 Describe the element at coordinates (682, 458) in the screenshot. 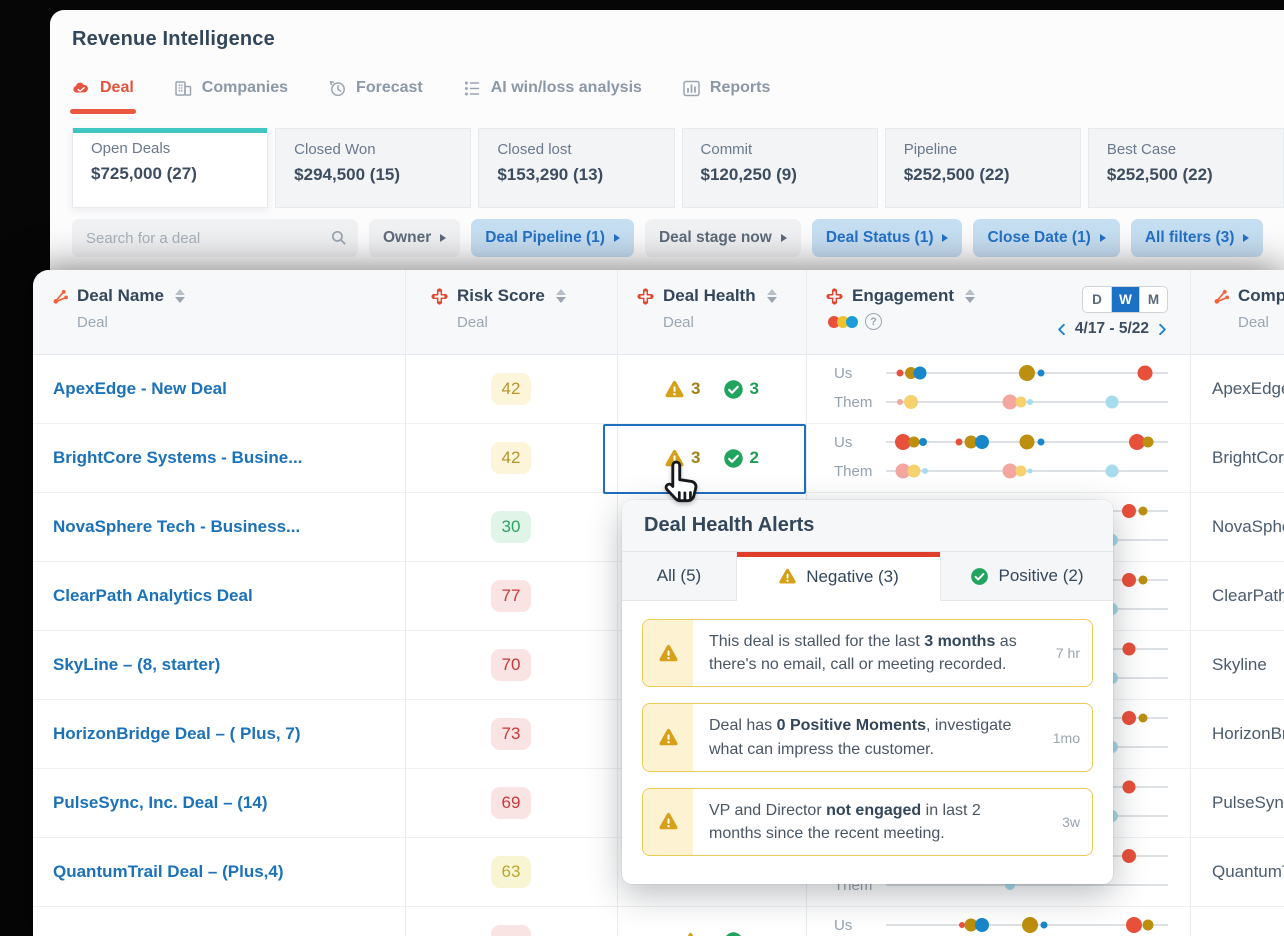

I see `health-neg-count: 3` at that location.